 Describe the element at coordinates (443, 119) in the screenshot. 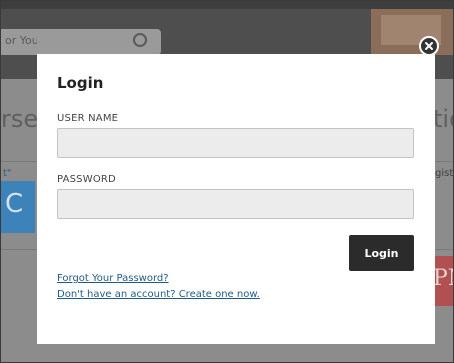

I see `background-heading-right: tio` at that location.